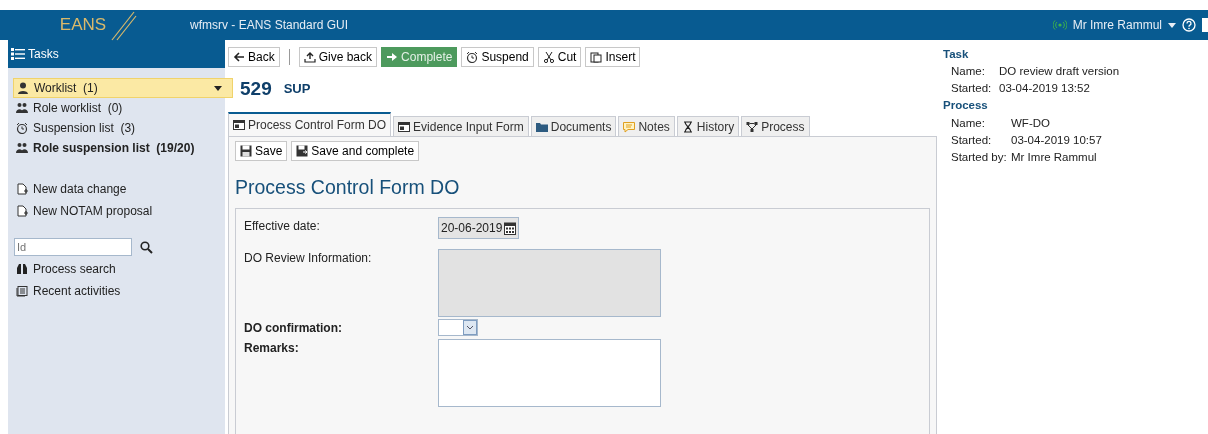 Image resolution: width=1208 pixels, height=434 pixels. Describe the element at coordinates (239, 56) in the screenshot. I see `back-arrow-icon` at that location.